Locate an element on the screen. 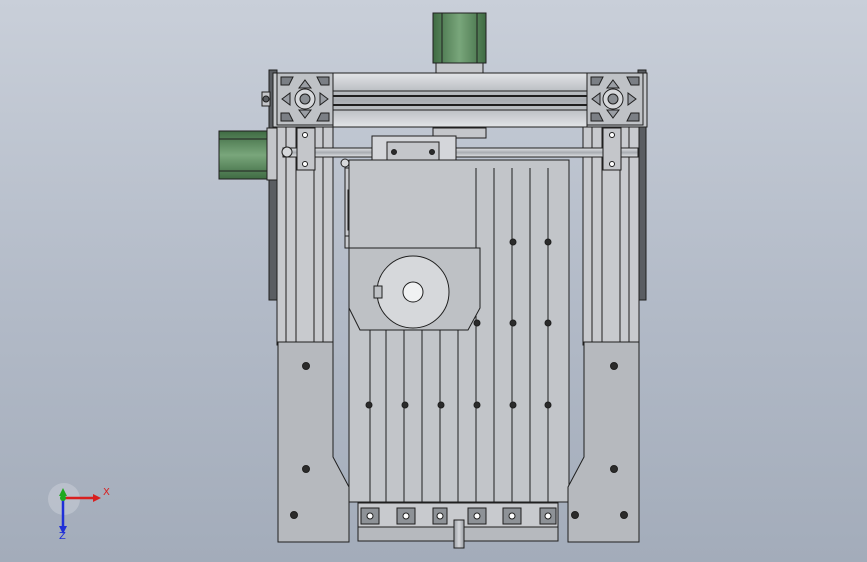  triad-z-label: Z is located at coordinates (62, 536).